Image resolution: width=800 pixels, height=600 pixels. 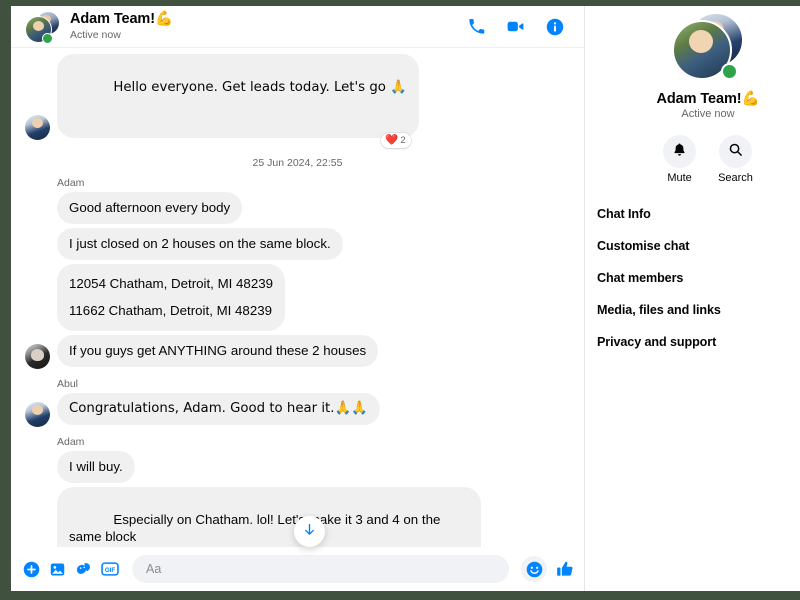 What do you see at coordinates (57, 569) in the screenshot?
I see `image-icon` at bounding box center [57, 569].